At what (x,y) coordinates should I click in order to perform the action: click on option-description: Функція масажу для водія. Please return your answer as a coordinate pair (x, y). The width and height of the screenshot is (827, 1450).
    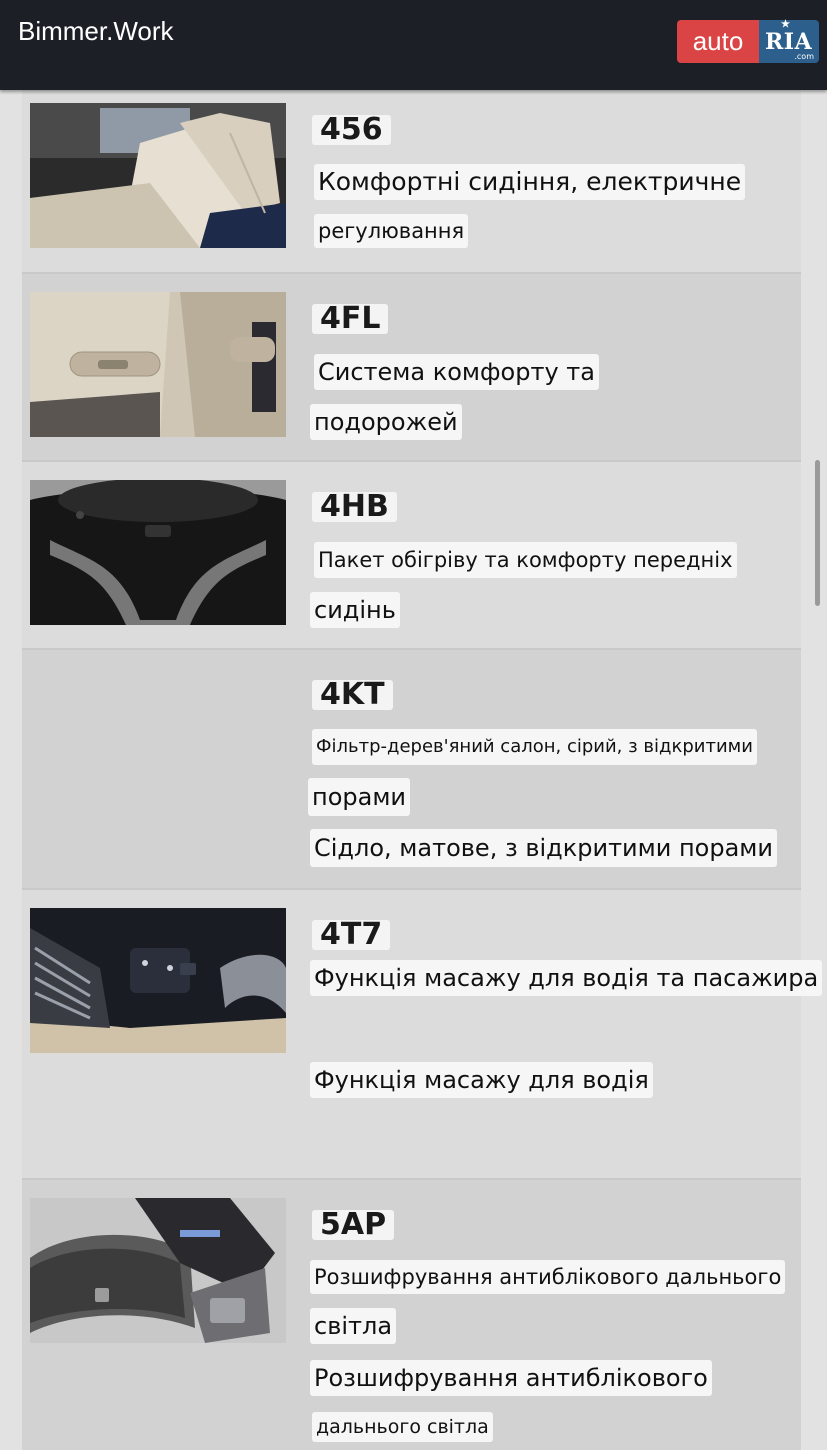
    Looking at the image, I should click on (481, 1080).